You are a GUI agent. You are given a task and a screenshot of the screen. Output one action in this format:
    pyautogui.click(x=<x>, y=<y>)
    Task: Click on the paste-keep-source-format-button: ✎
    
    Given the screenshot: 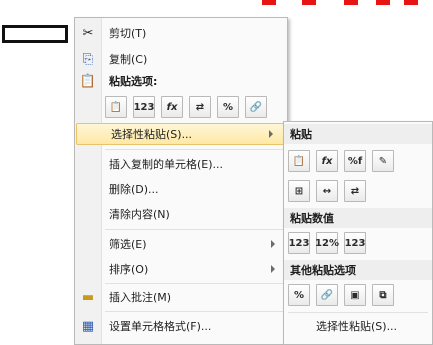 What is the action you would take?
    pyautogui.click(x=383, y=161)
    